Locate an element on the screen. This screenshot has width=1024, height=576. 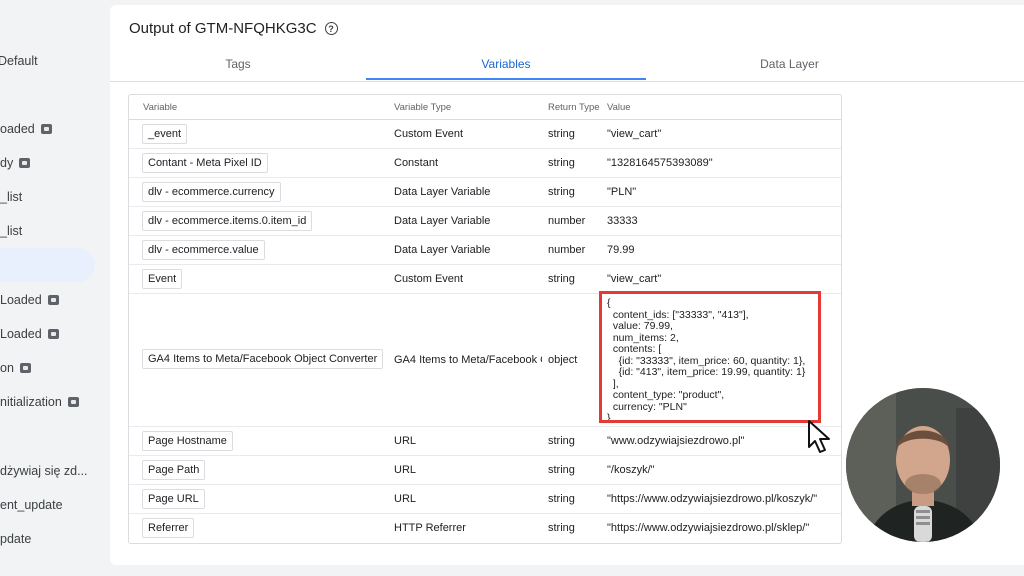
sidebar-item-default: Default is located at coordinates (19, 61).